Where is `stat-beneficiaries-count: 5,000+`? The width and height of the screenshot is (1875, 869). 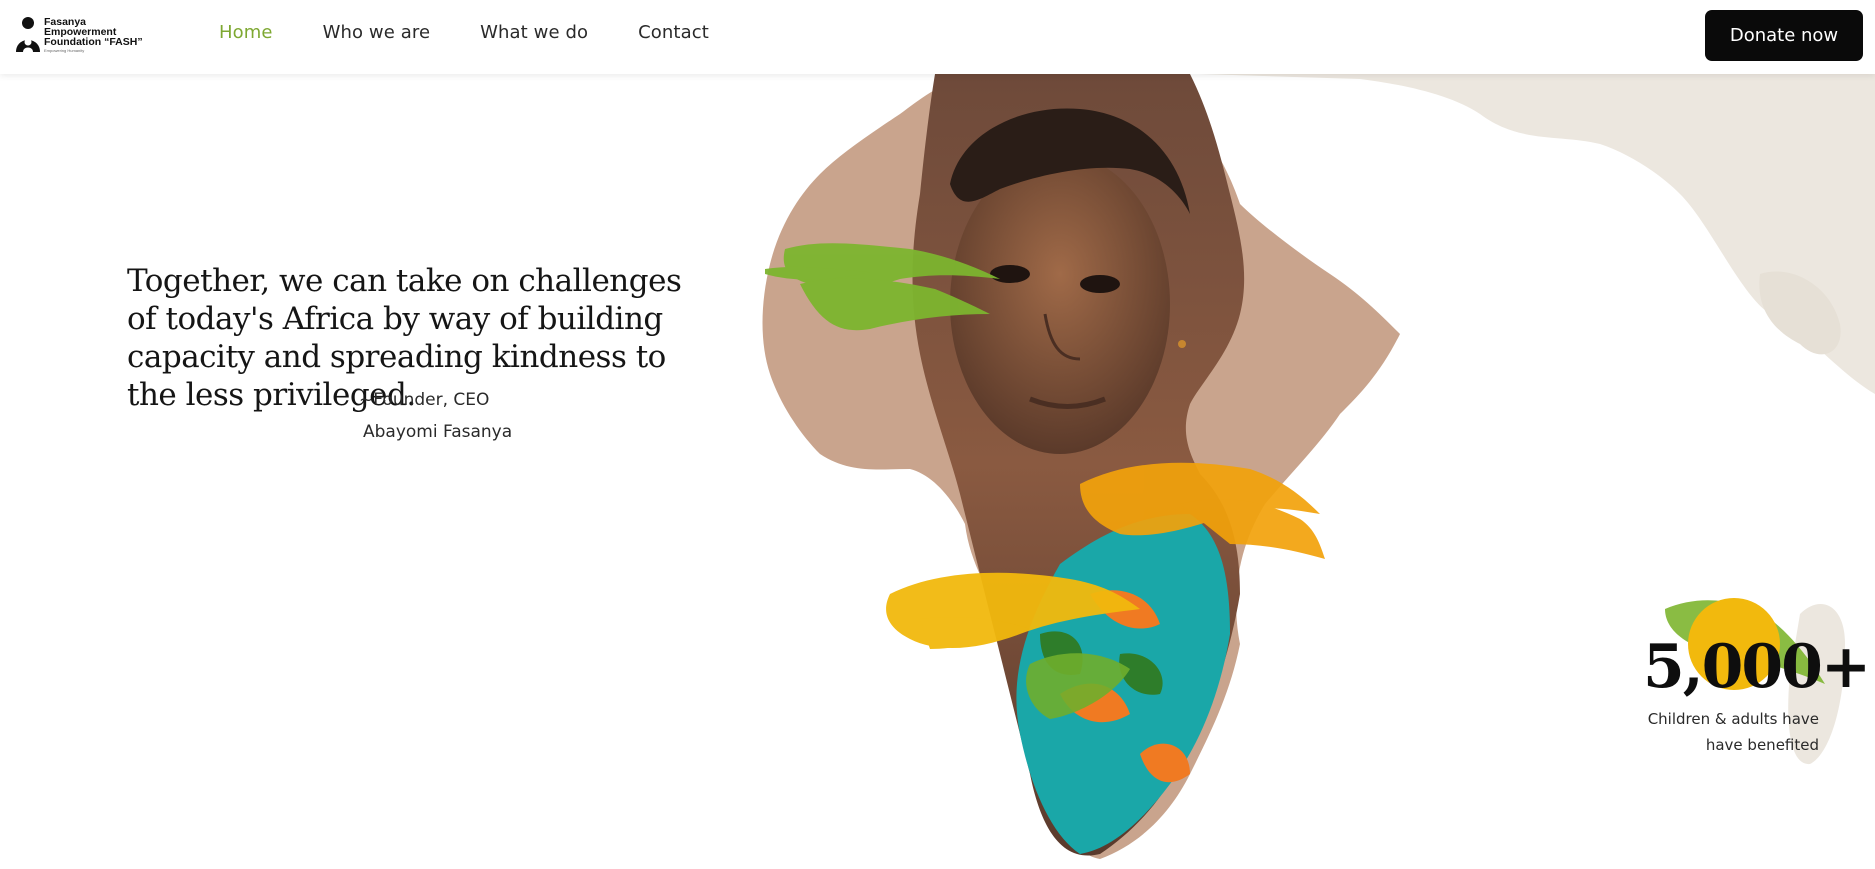
stat-beneficiaries-count: 5,000+ is located at coordinates (1757, 667).